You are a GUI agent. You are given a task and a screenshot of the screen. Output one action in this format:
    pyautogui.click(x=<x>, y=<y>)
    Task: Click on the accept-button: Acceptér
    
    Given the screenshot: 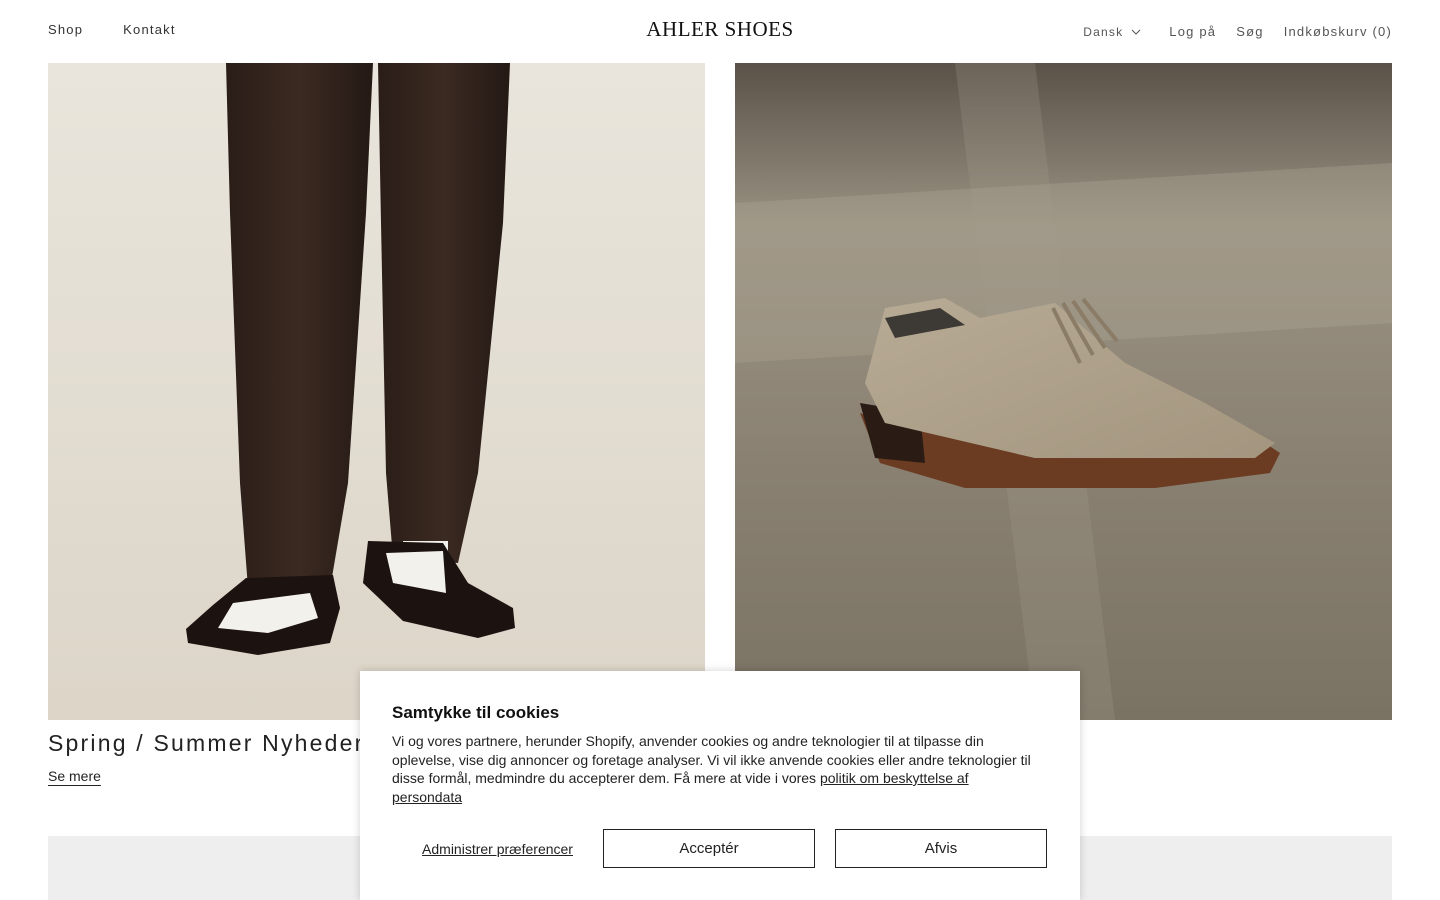 What is the action you would take?
    pyautogui.click(x=709, y=848)
    